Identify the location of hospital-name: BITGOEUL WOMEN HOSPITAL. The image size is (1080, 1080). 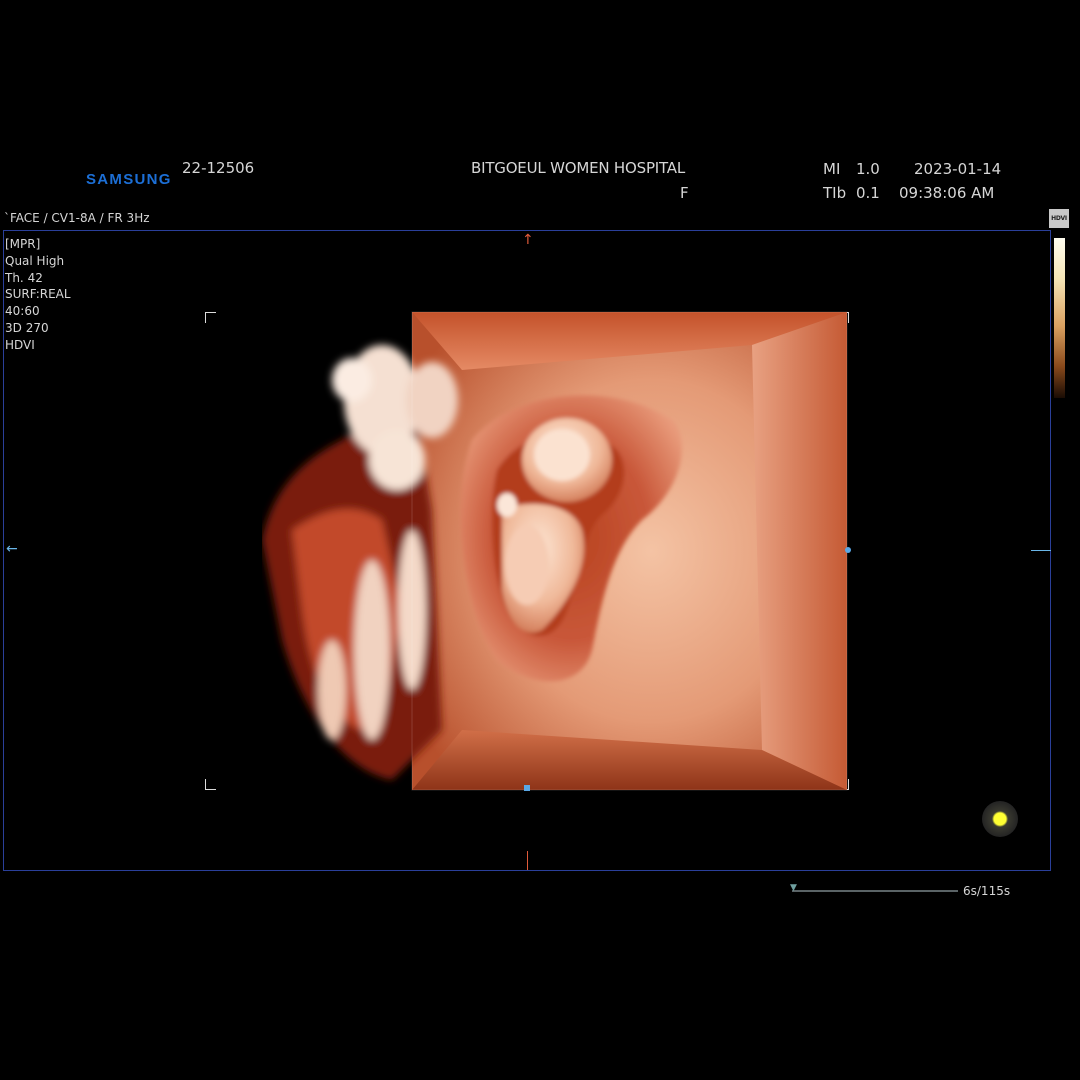
(578, 168).